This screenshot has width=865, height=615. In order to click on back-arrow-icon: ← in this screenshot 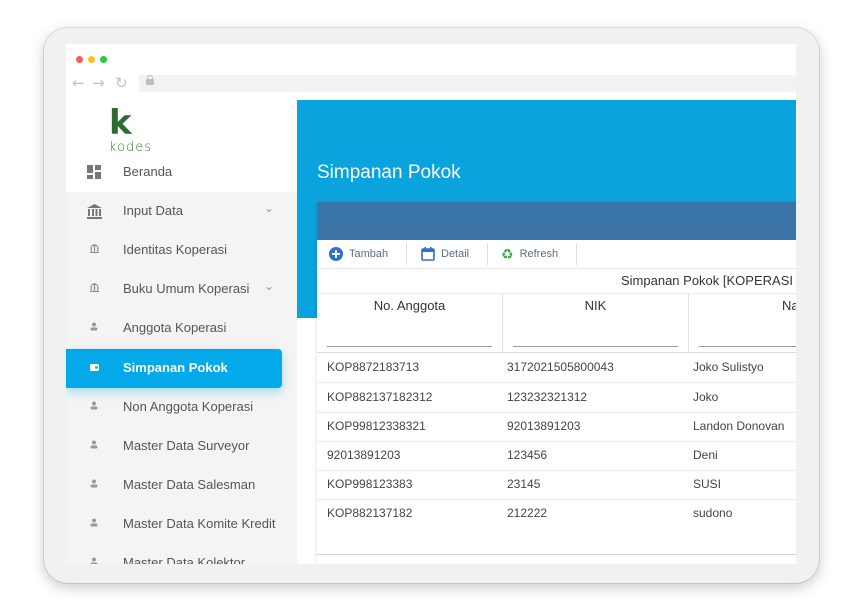, I will do `click(78, 83)`.